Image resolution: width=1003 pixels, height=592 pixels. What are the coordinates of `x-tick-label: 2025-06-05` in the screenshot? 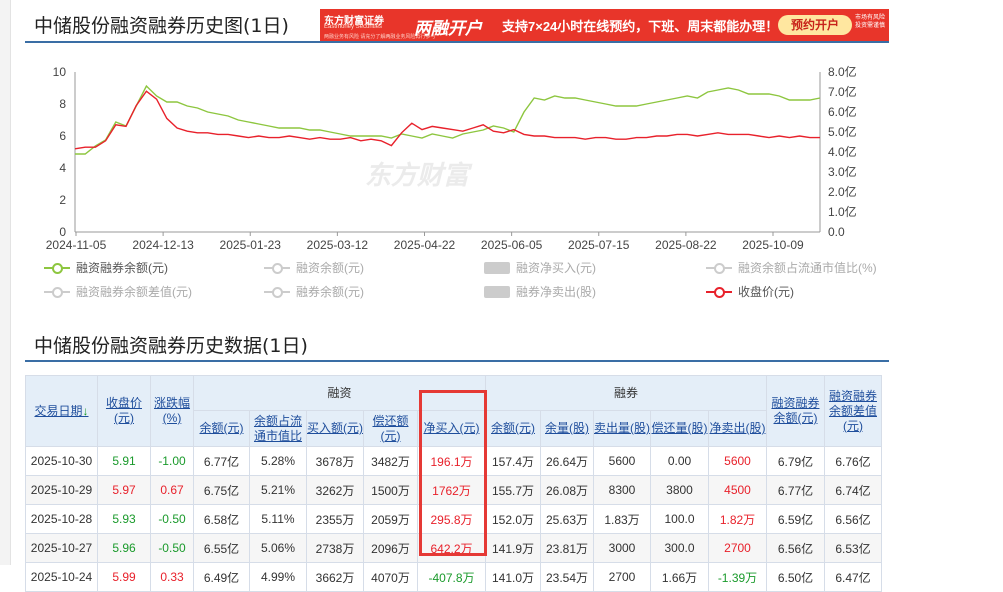 It's located at (512, 244).